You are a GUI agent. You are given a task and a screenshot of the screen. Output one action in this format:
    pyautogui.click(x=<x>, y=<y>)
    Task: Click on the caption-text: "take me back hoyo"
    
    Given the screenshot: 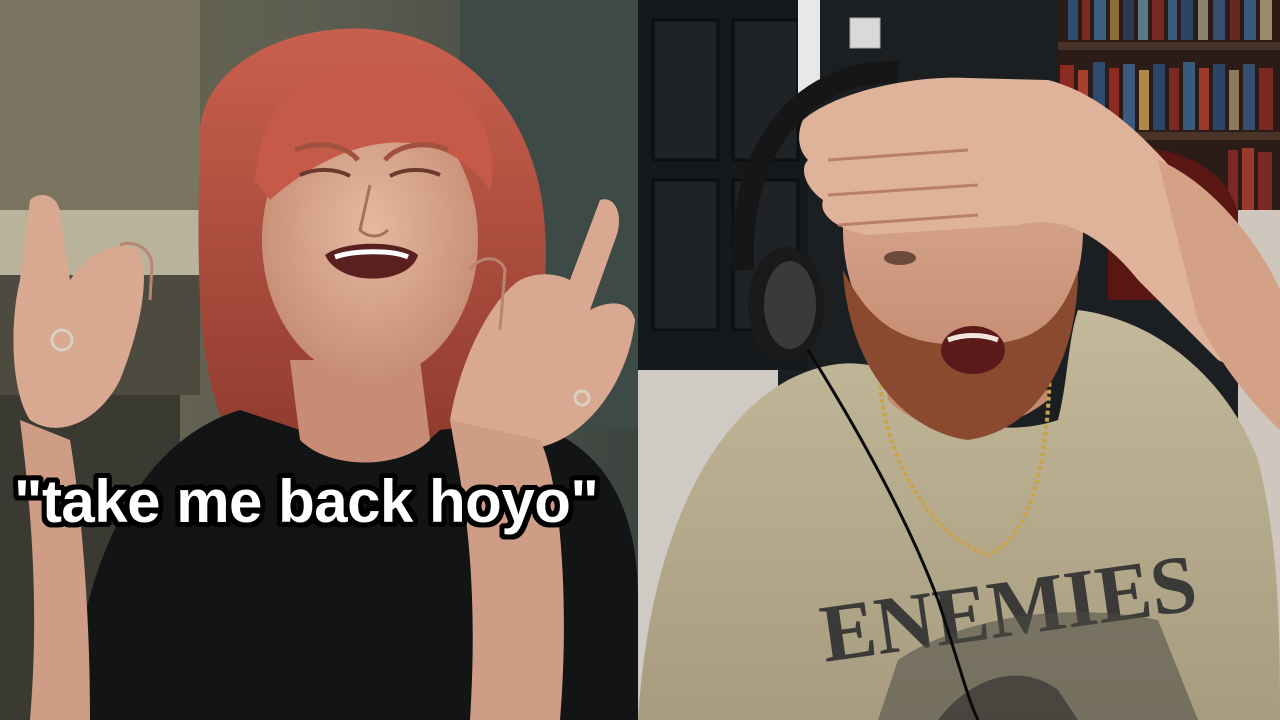 What is the action you would take?
    pyautogui.click(x=306, y=501)
    